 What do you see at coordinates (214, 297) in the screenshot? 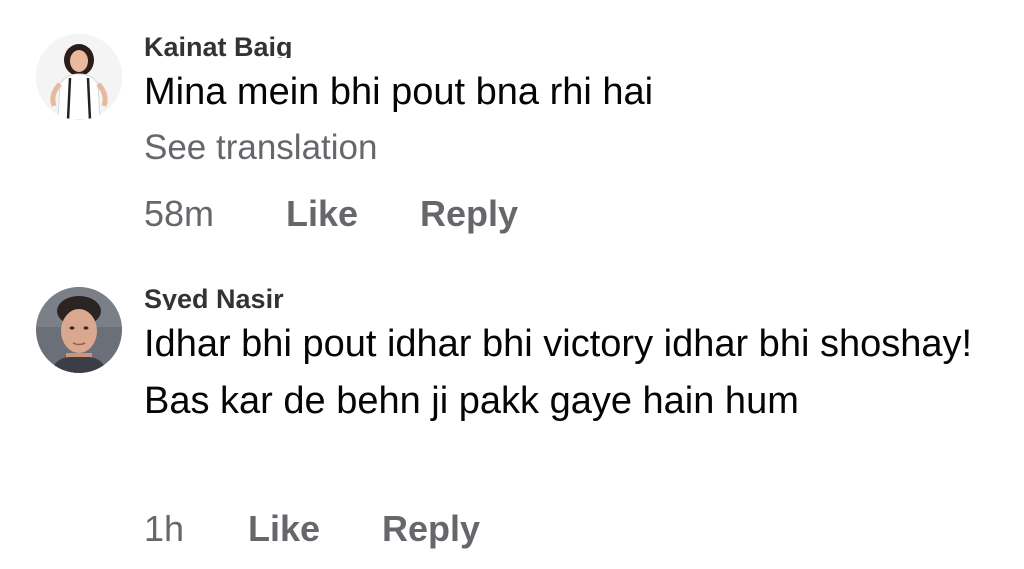
I see `comment-author: Syed Nasir` at bounding box center [214, 297].